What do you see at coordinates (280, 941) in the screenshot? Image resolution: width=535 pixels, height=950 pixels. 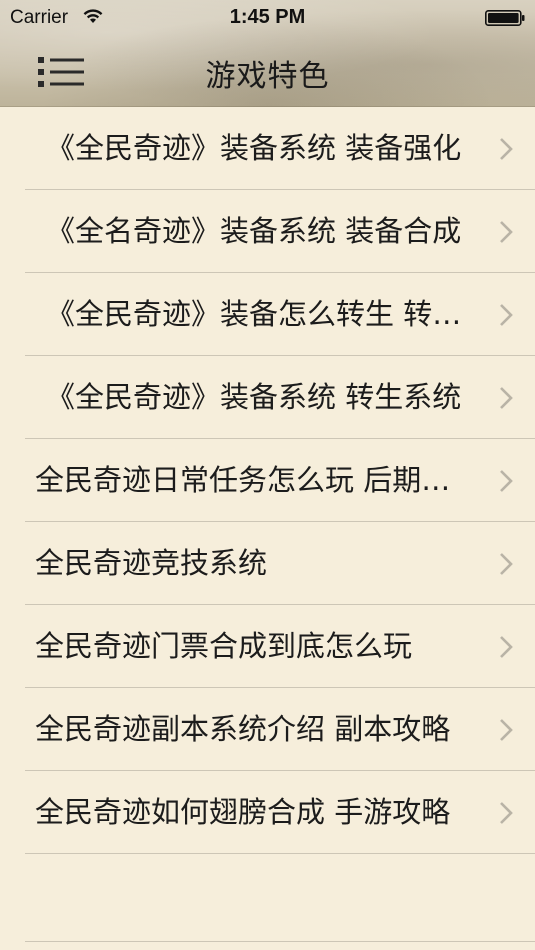 I see `list-bottom-divider` at bounding box center [280, 941].